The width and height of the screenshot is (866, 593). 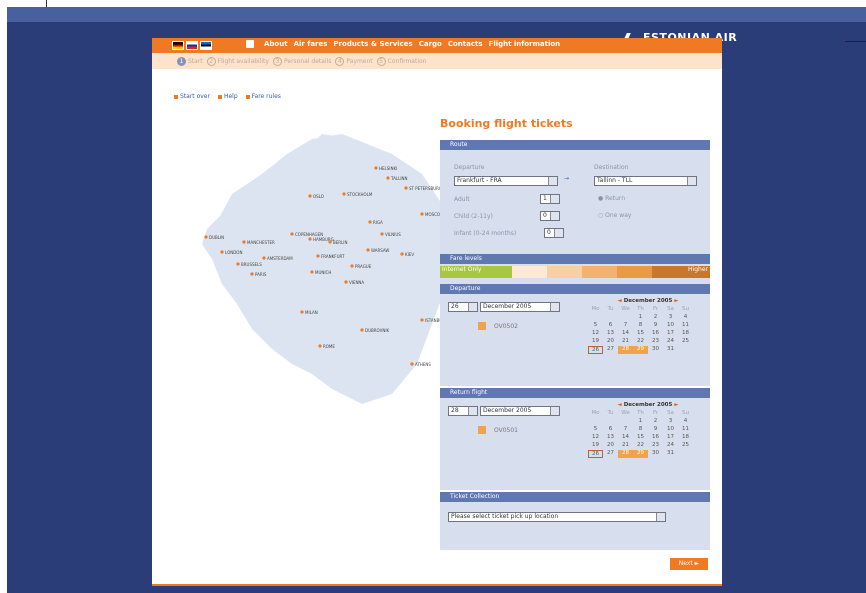 I want to click on city-label: ROME, so click(x=329, y=346).